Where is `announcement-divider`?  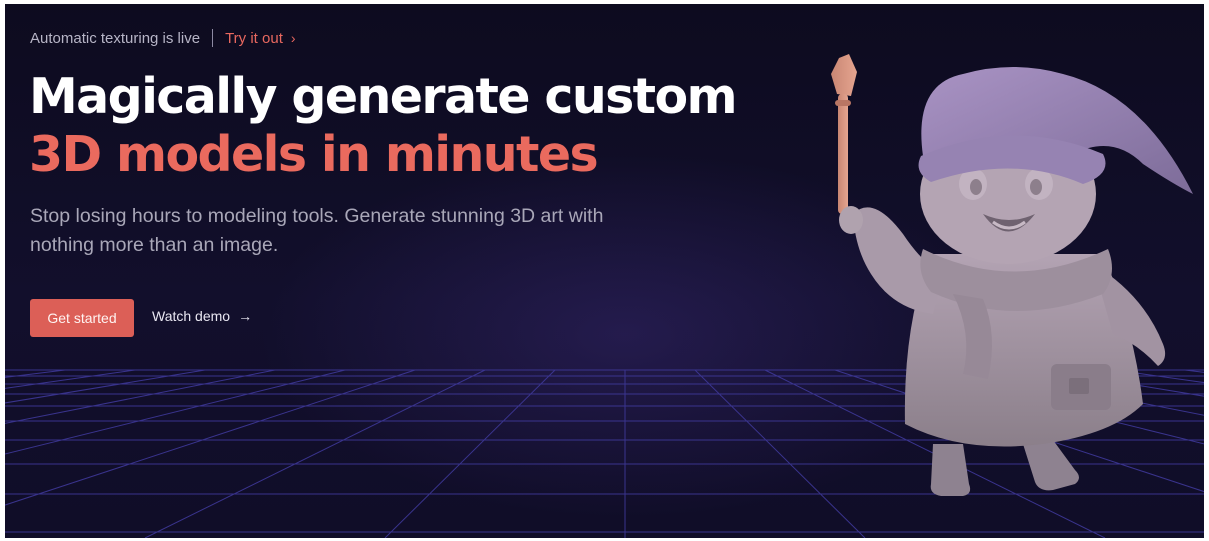 announcement-divider is located at coordinates (213, 38).